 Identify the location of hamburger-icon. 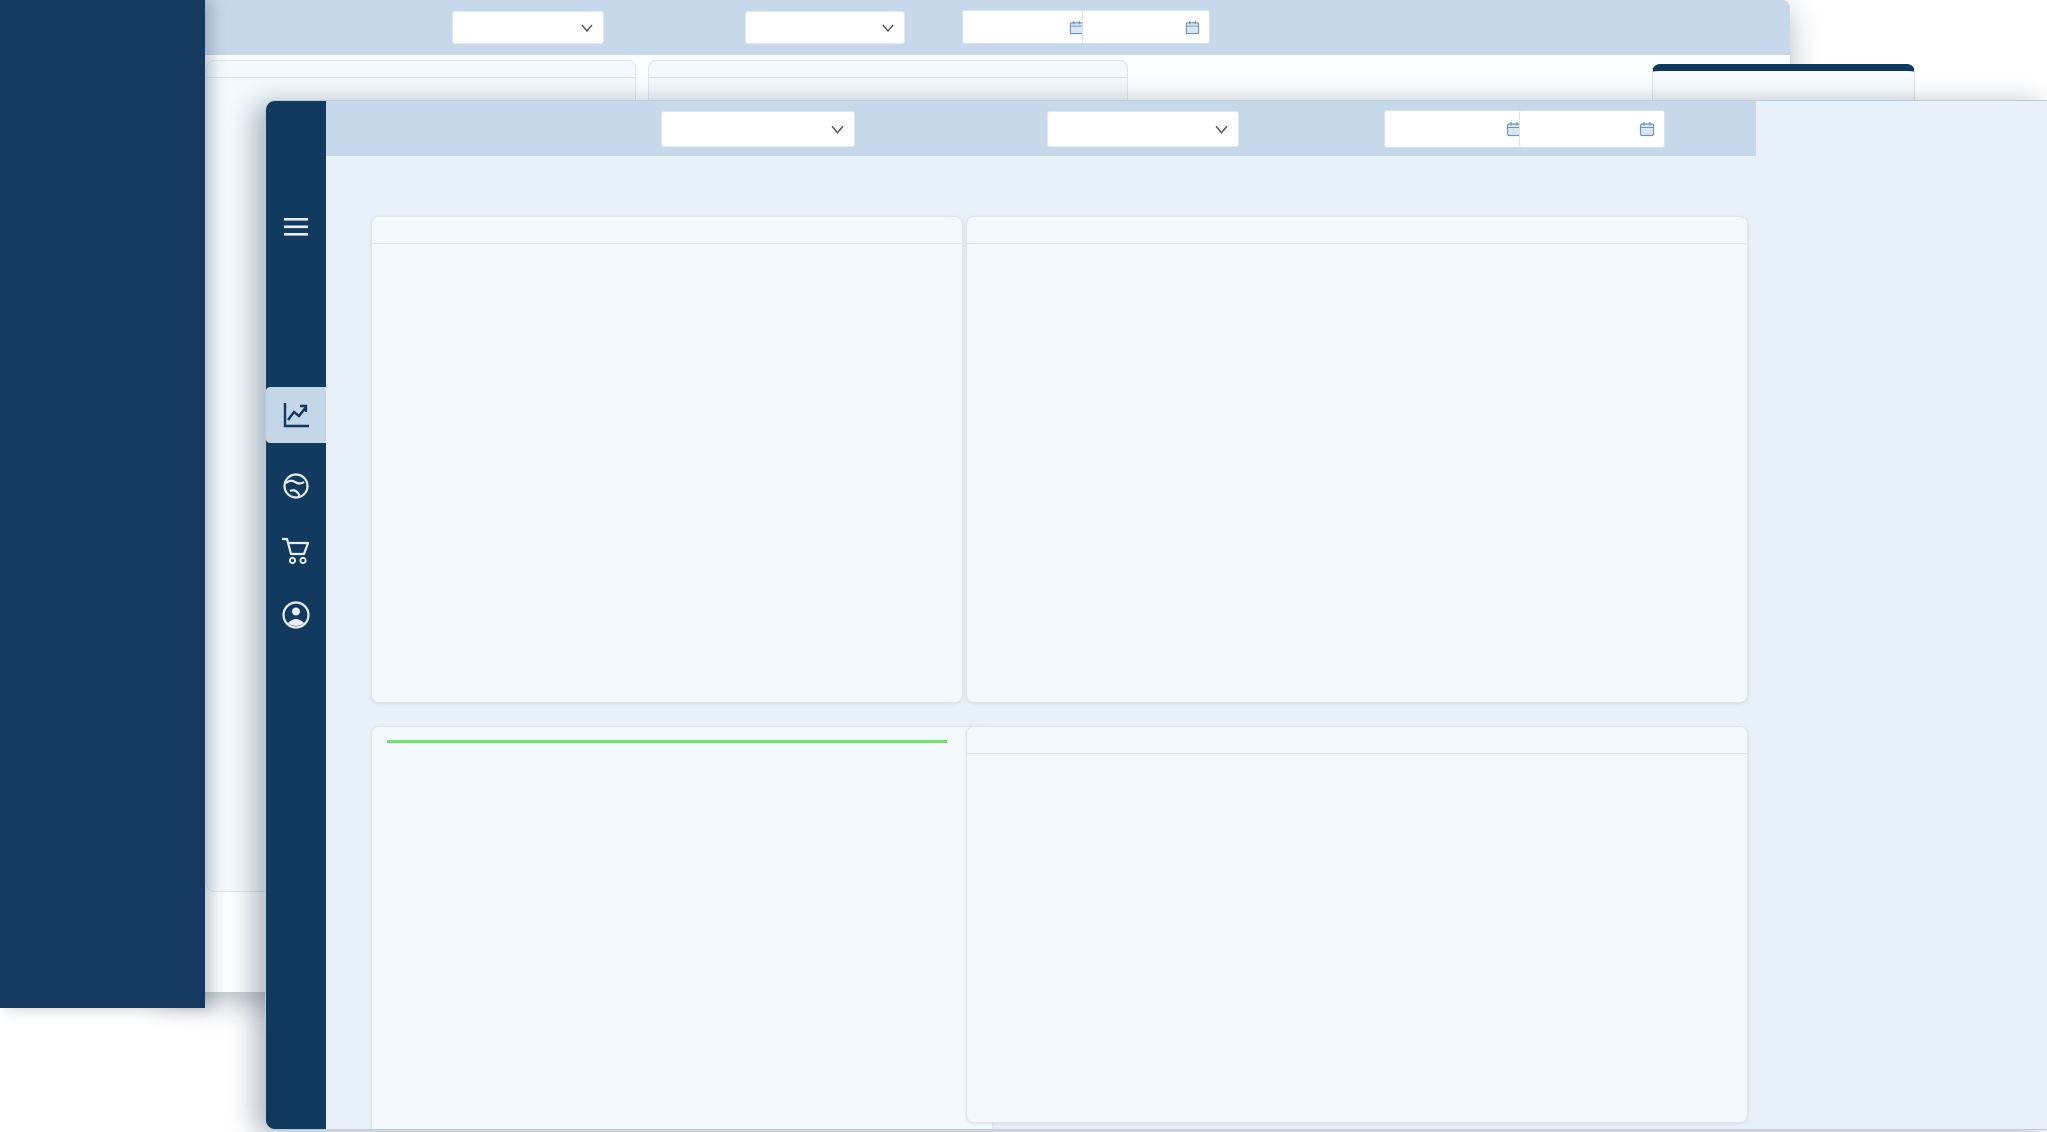
(296, 227).